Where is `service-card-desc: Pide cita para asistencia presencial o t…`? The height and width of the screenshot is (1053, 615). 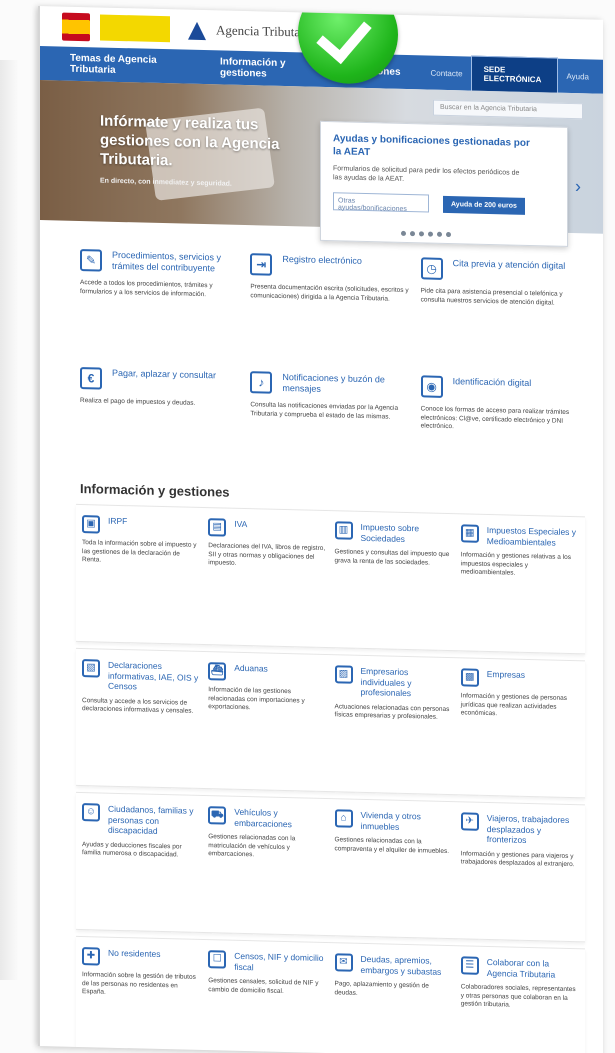
service-card-desc: Pide cita para asistencia presencial o t… is located at coordinates (491, 297).